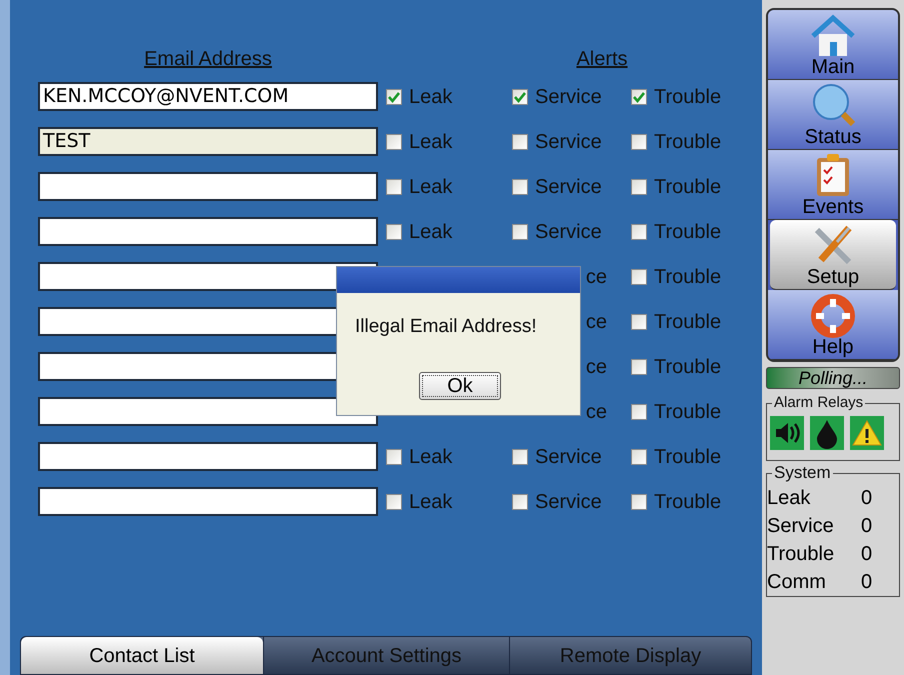  What do you see at coordinates (787, 433) in the screenshot?
I see `speaker-icon` at bounding box center [787, 433].